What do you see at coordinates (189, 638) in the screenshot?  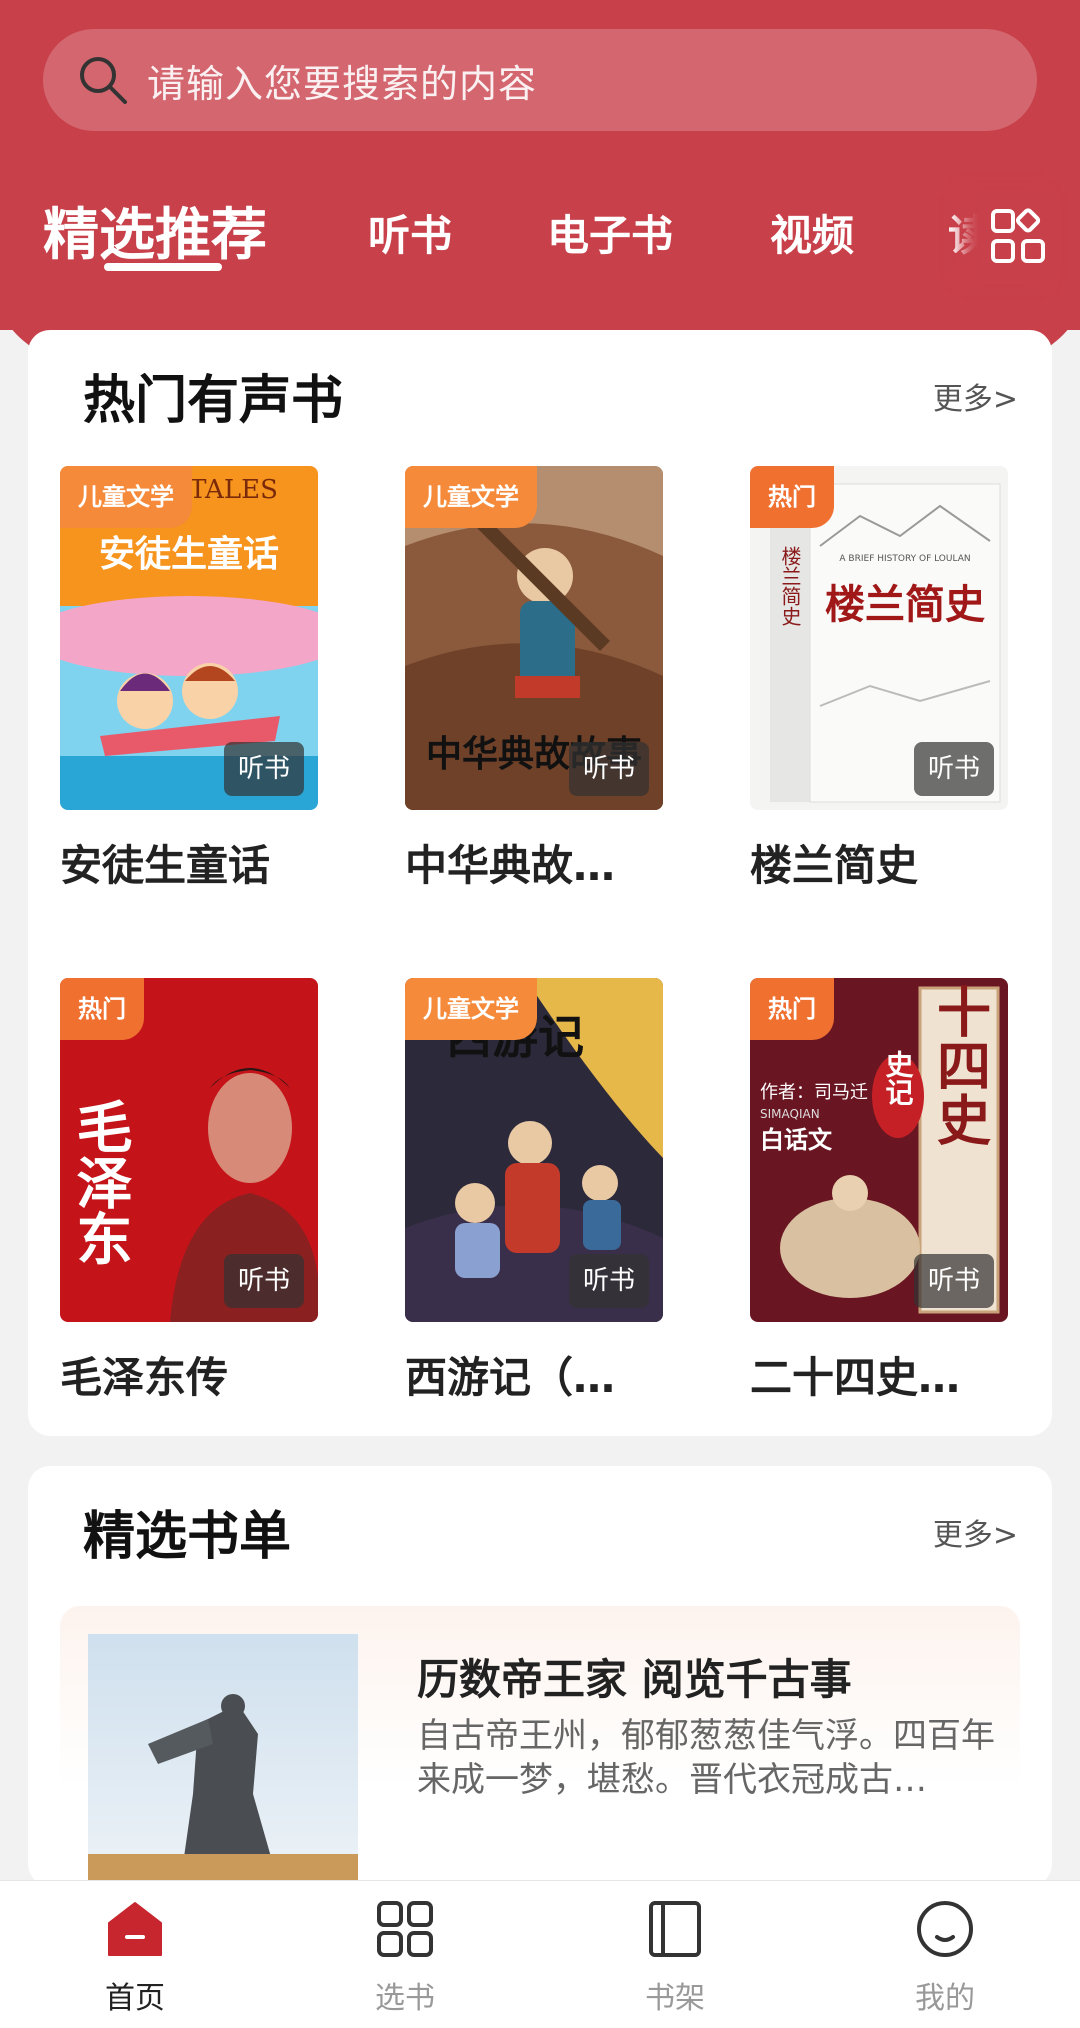 I see `book-cover: FAIRY TALES 安徒生童话 儿童文学 听书` at bounding box center [189, 638].